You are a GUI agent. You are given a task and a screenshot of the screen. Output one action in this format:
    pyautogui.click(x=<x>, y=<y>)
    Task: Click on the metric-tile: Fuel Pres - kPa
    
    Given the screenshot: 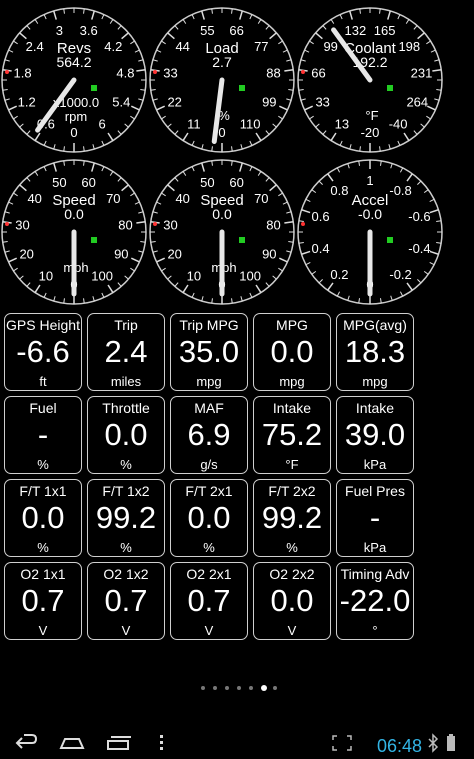 What is the action you would take?
    pyautogui.click(x=375, y=518)
    